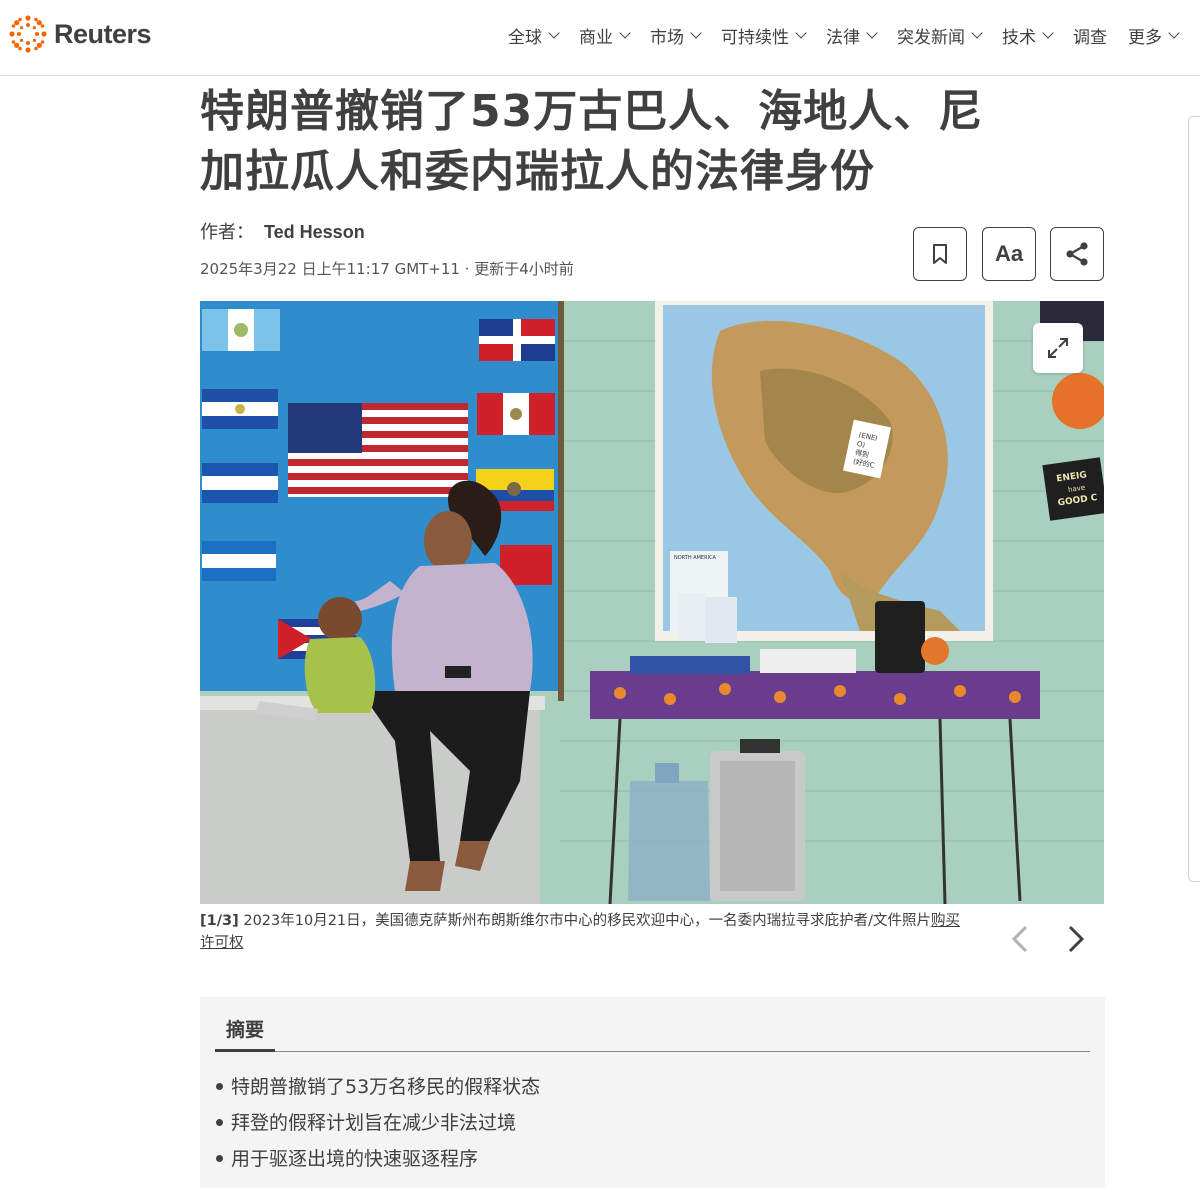 The height and width of the screenshot is (1188, 1200). Describe the element at coordinates (650, 142) in the screenshot. I see `article-headline: 特朗普撤销了53万古巴人、海地人、尼 加拉瓜人和委内瑞拉人的法律身份` at that location.